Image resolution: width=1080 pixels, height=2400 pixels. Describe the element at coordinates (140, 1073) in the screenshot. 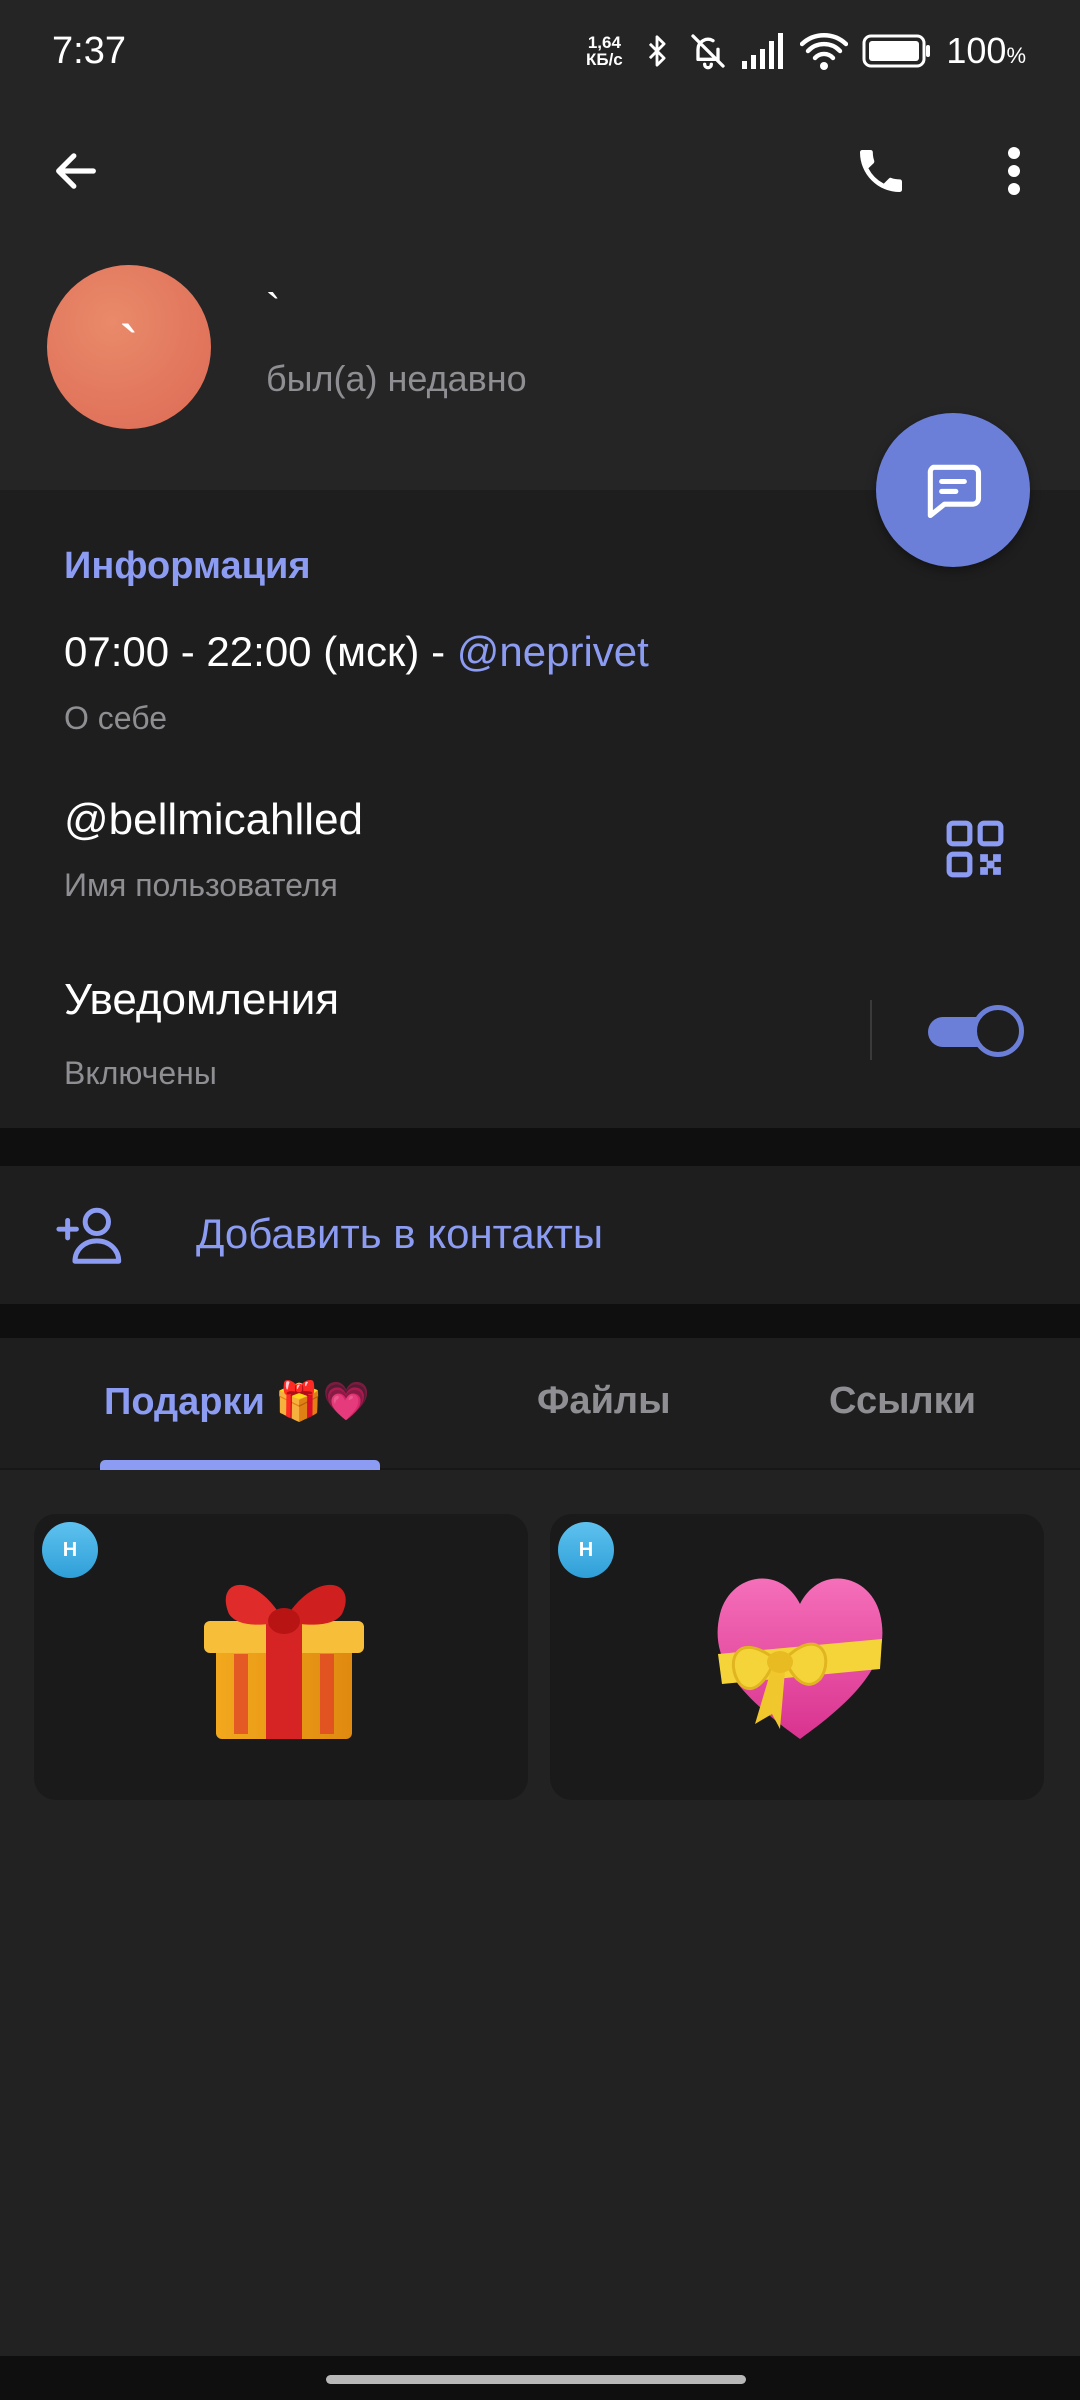

I see `notifications-status: Включены` at that location.